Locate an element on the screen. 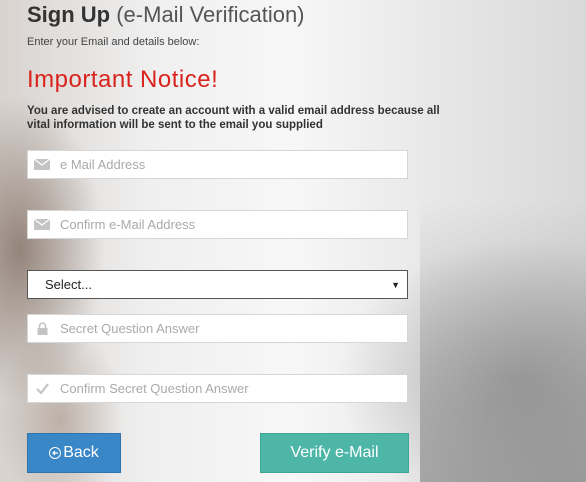 The height and width of the screenshot is (482, 586). secret-answer-field is located at coordinates (217, 328).